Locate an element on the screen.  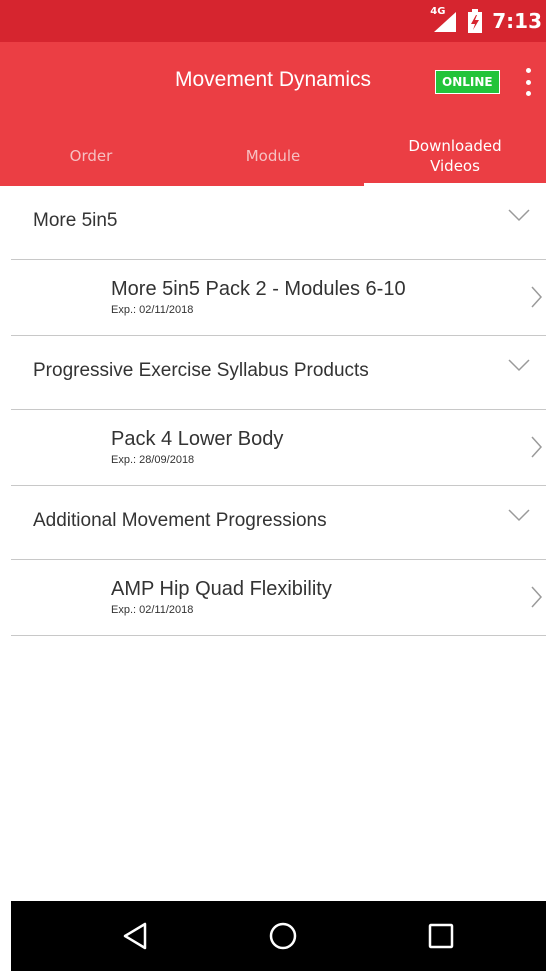
group-title: More 5in5 is located at coordinates (75, 220).